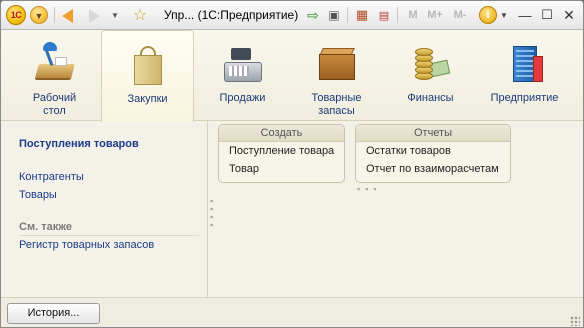 Image resolution: width=584 pixels, height=328 pixels. I want to click on report-settlements-link: Отчет по взаиморасчетам, so click(433, 169).